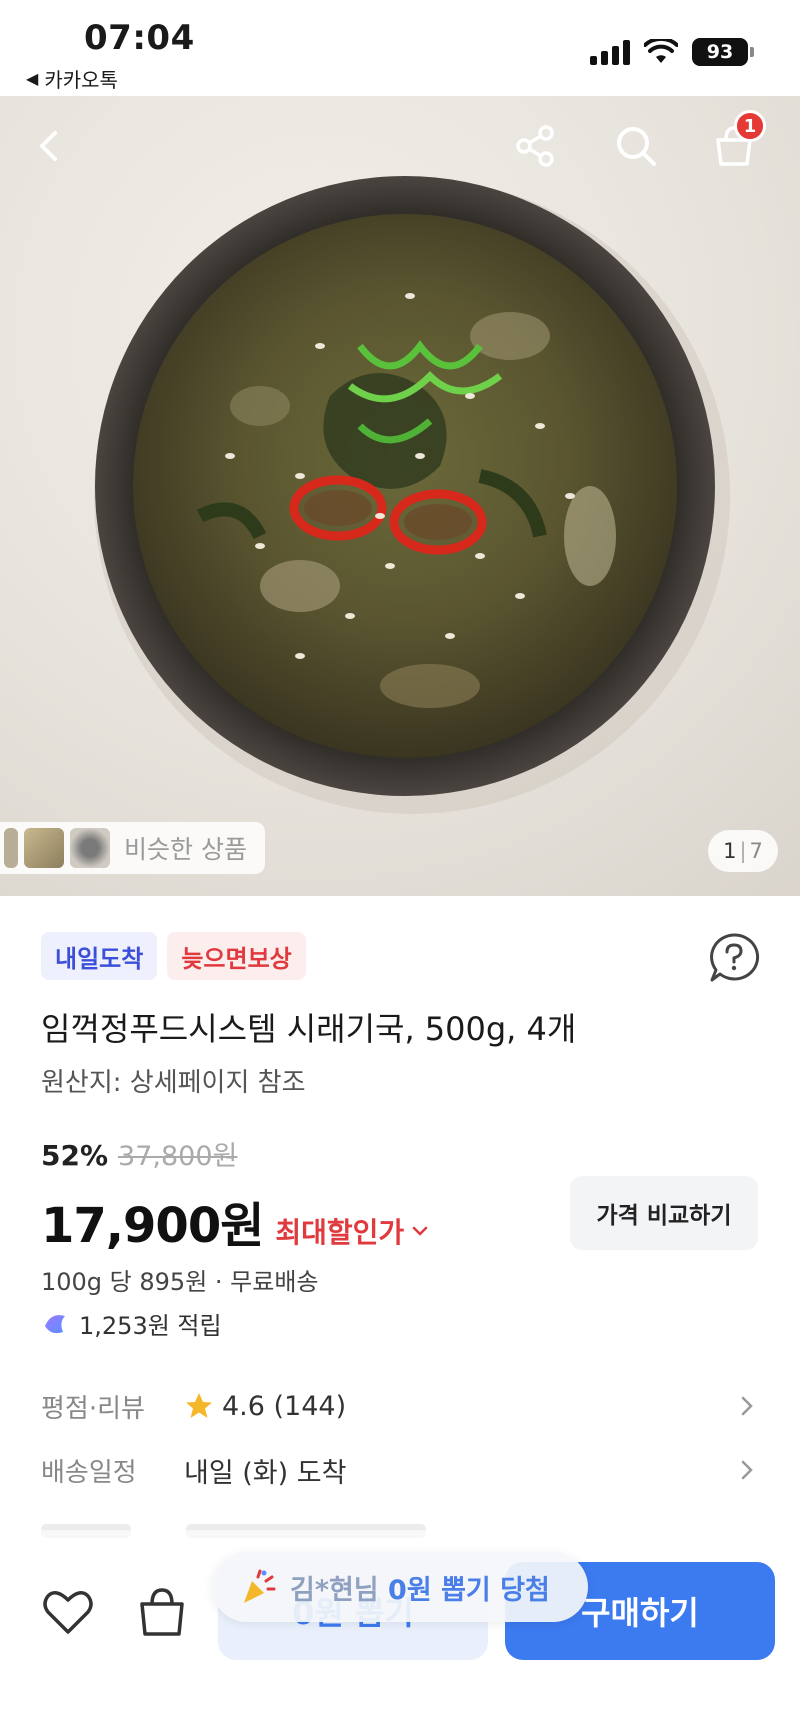 The width and height of the screenshot is (800, 1731). I want to click on search-icon, so click(636, 146).